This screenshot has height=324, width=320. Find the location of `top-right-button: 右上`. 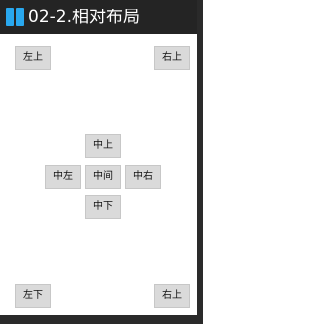

top-right-button: 右上 is located at coordinates (172, 58).